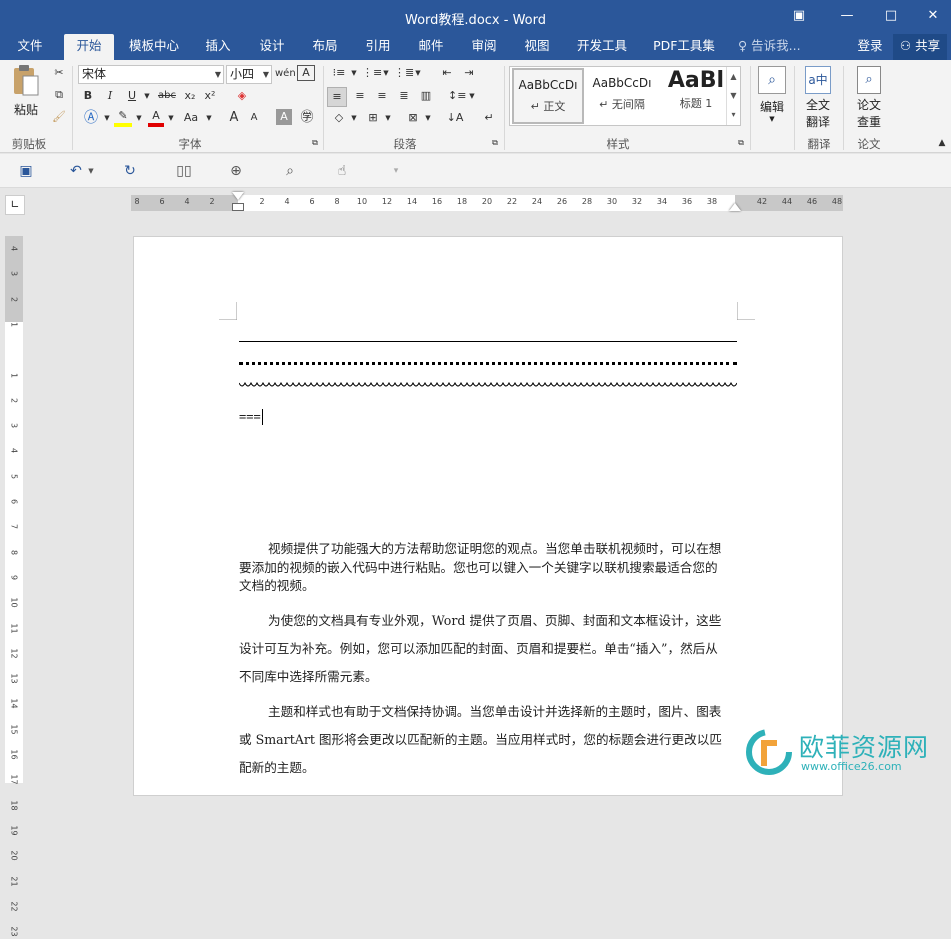  I want to click on phonetic-guide-icon: wén, so click(284, 75).